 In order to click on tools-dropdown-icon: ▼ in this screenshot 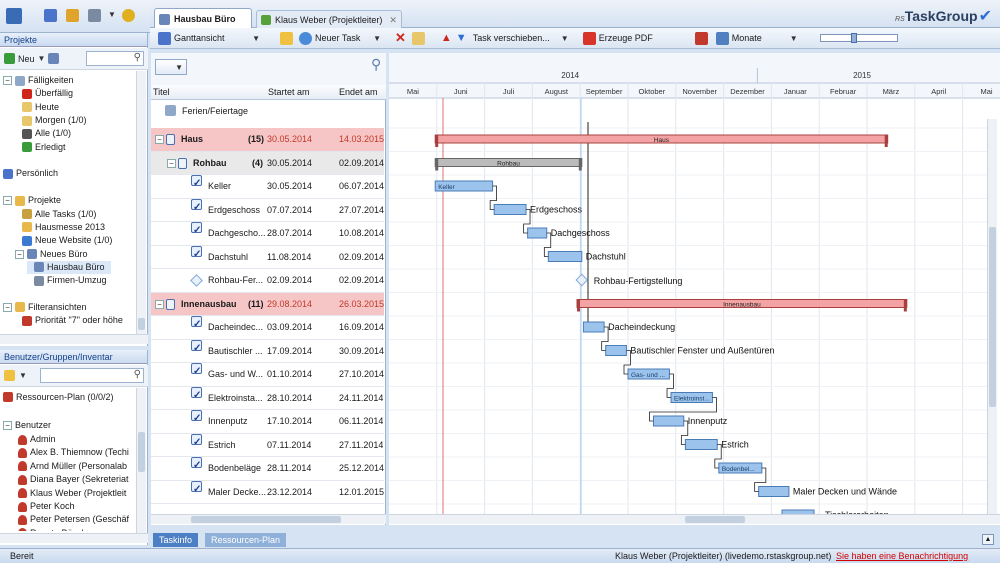, I will do `click(112, 14)`.